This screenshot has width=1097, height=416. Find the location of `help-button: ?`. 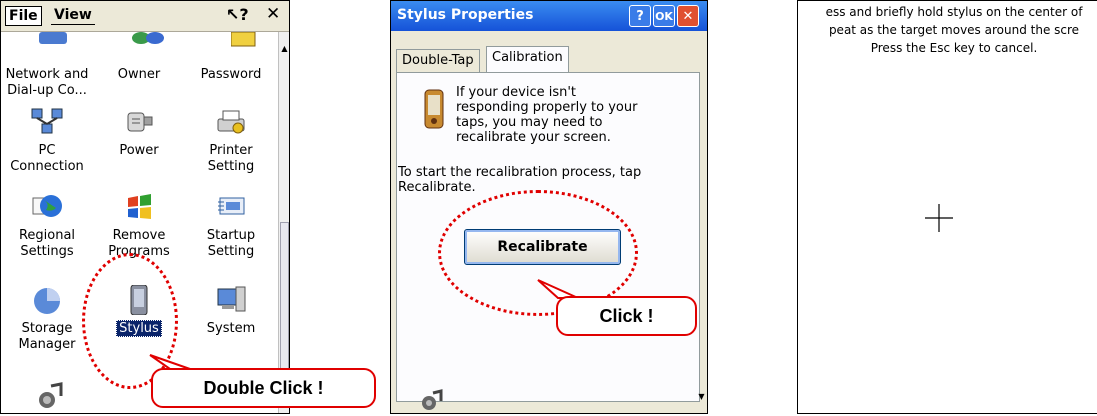

help-button: ? is located at coordinates (640, 16).